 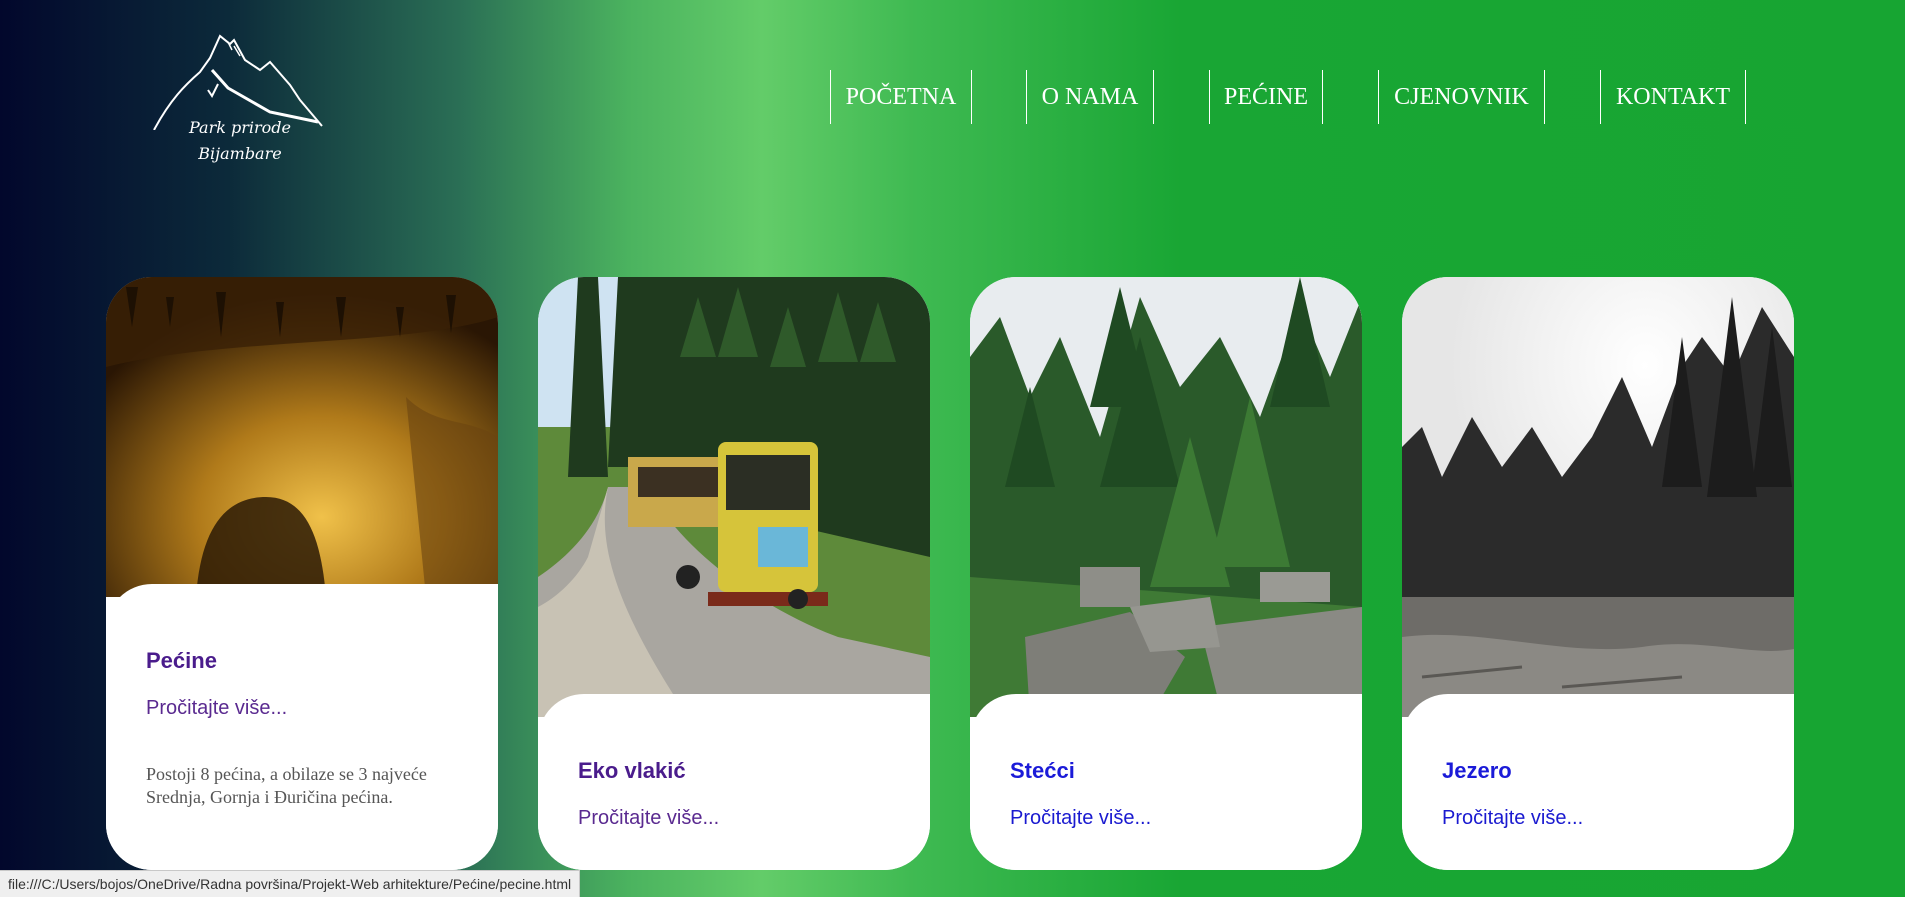 What do you see at coordinates (1461, 97) in the screenshot?
I see `nav-item-cjenovnik: CJENOVNIK` at bounding box center [1461, 97].